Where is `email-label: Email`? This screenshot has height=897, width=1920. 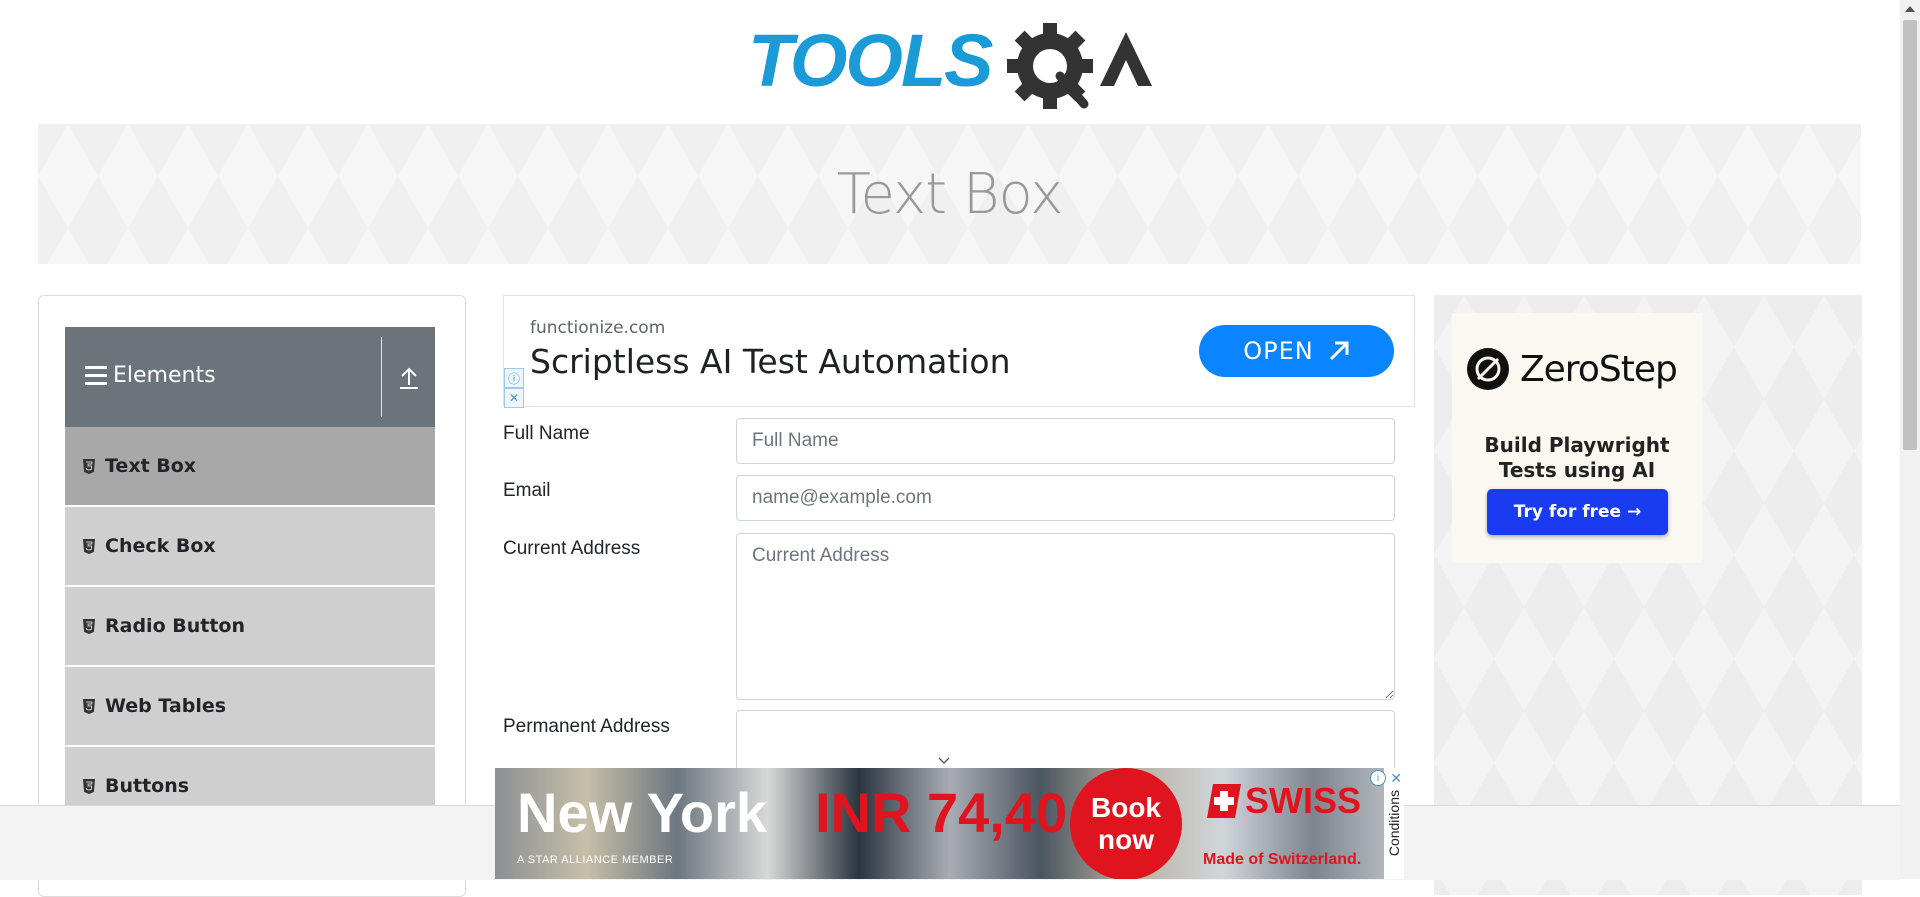
email-label: Email is located at coordinates (527, 490).